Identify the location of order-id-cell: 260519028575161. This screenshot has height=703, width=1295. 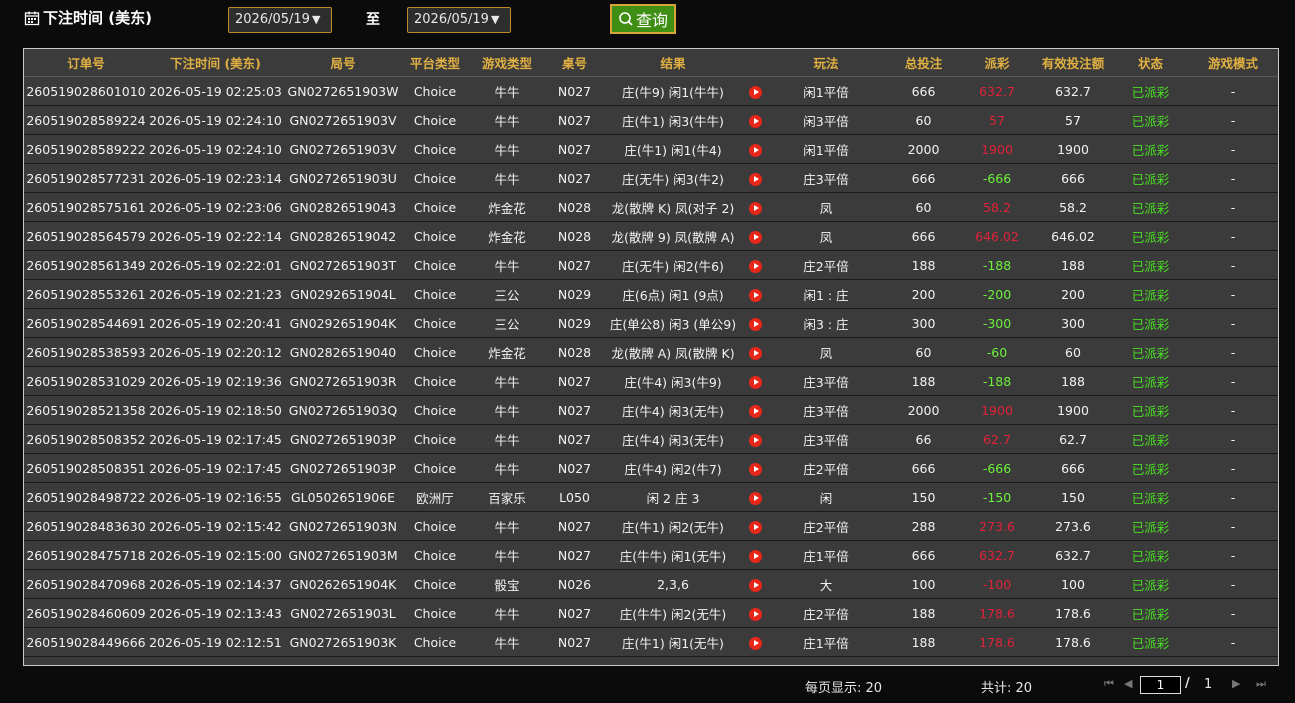
(86, 207).